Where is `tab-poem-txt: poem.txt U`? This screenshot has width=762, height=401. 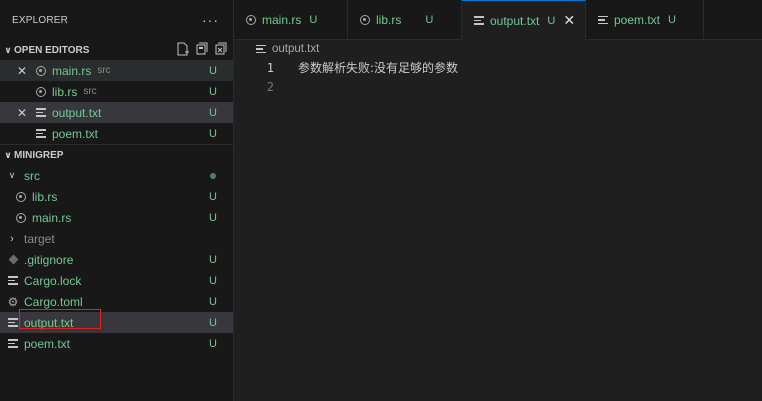 tab-poem-txt: poem.txt U is located at coordinates (645, 20).